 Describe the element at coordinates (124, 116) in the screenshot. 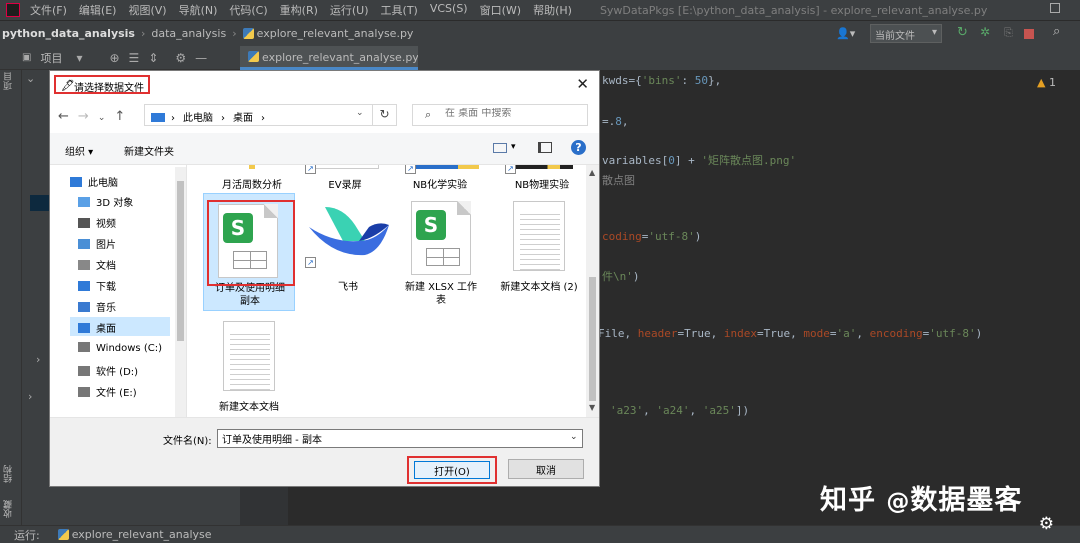

I see `up-icon: ↑` at that location.